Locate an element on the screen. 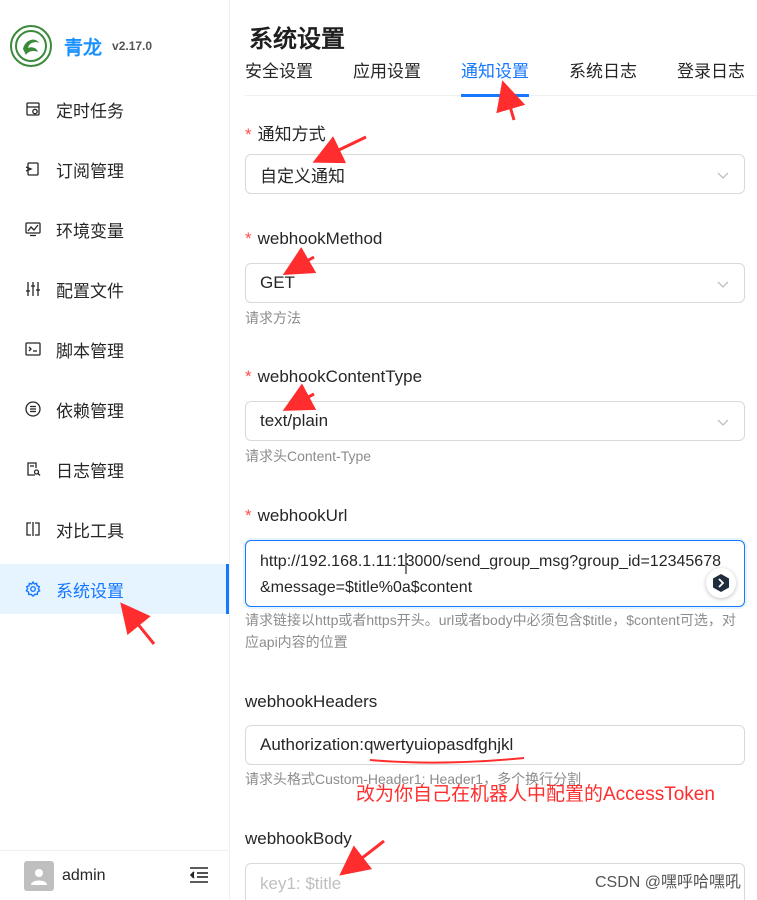  select-value: GET is located at coordinates (277, 282).